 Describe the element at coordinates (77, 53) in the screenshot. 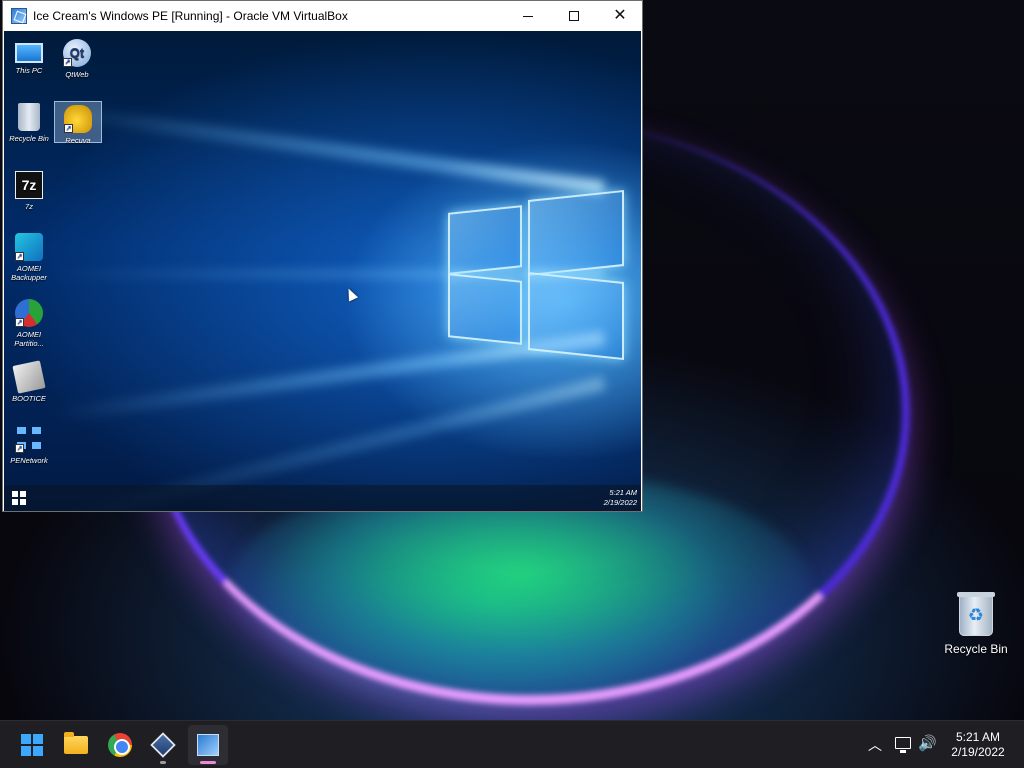

I see `qtweb-icon: Qt ↗` at that location.